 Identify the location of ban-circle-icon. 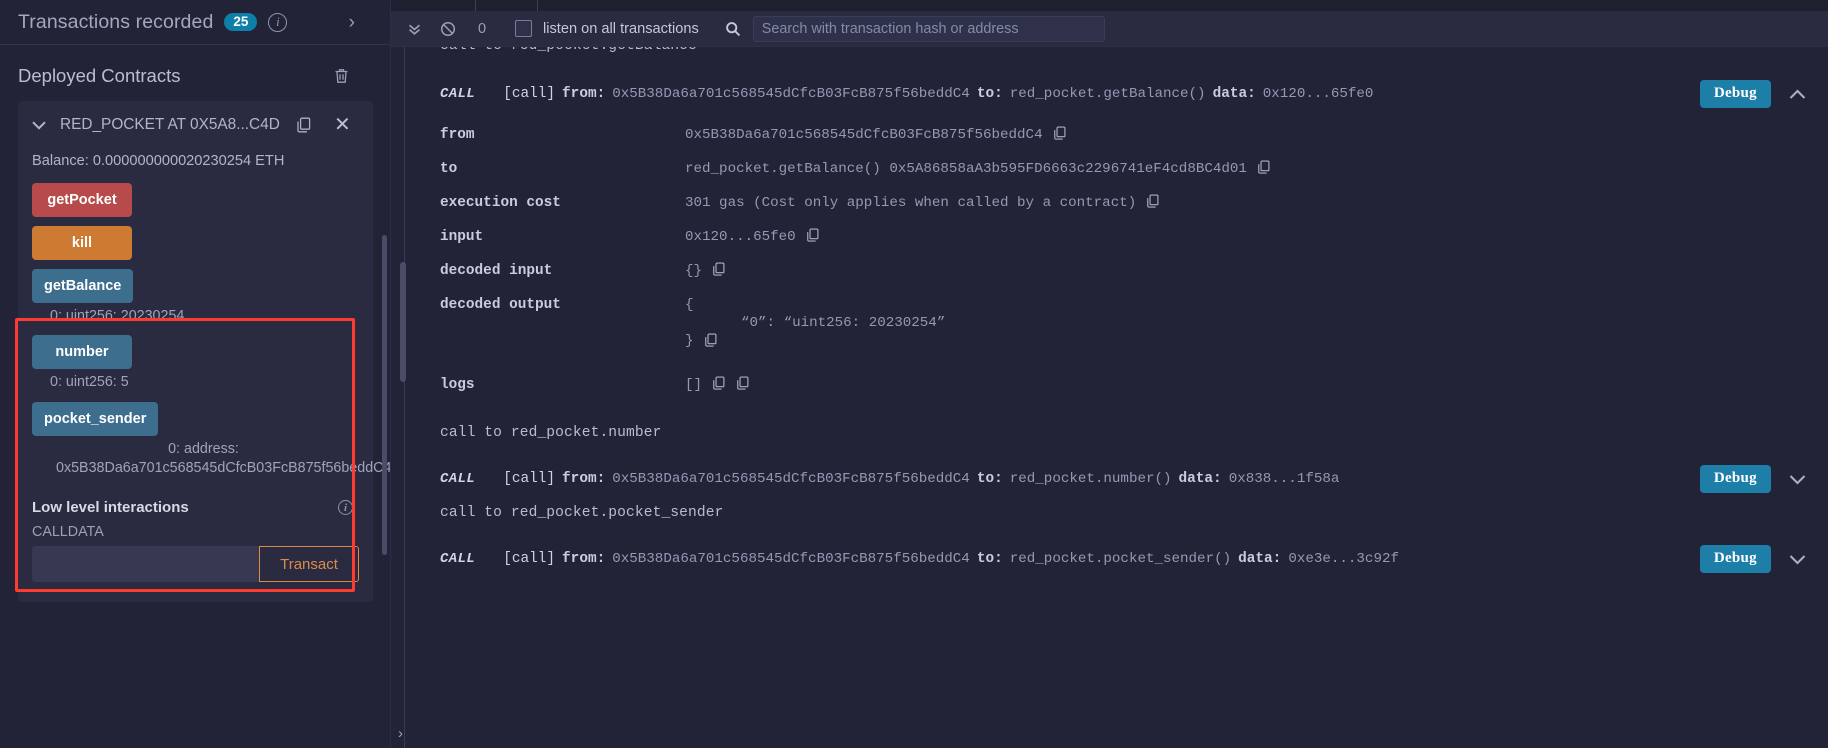
(448, 29).